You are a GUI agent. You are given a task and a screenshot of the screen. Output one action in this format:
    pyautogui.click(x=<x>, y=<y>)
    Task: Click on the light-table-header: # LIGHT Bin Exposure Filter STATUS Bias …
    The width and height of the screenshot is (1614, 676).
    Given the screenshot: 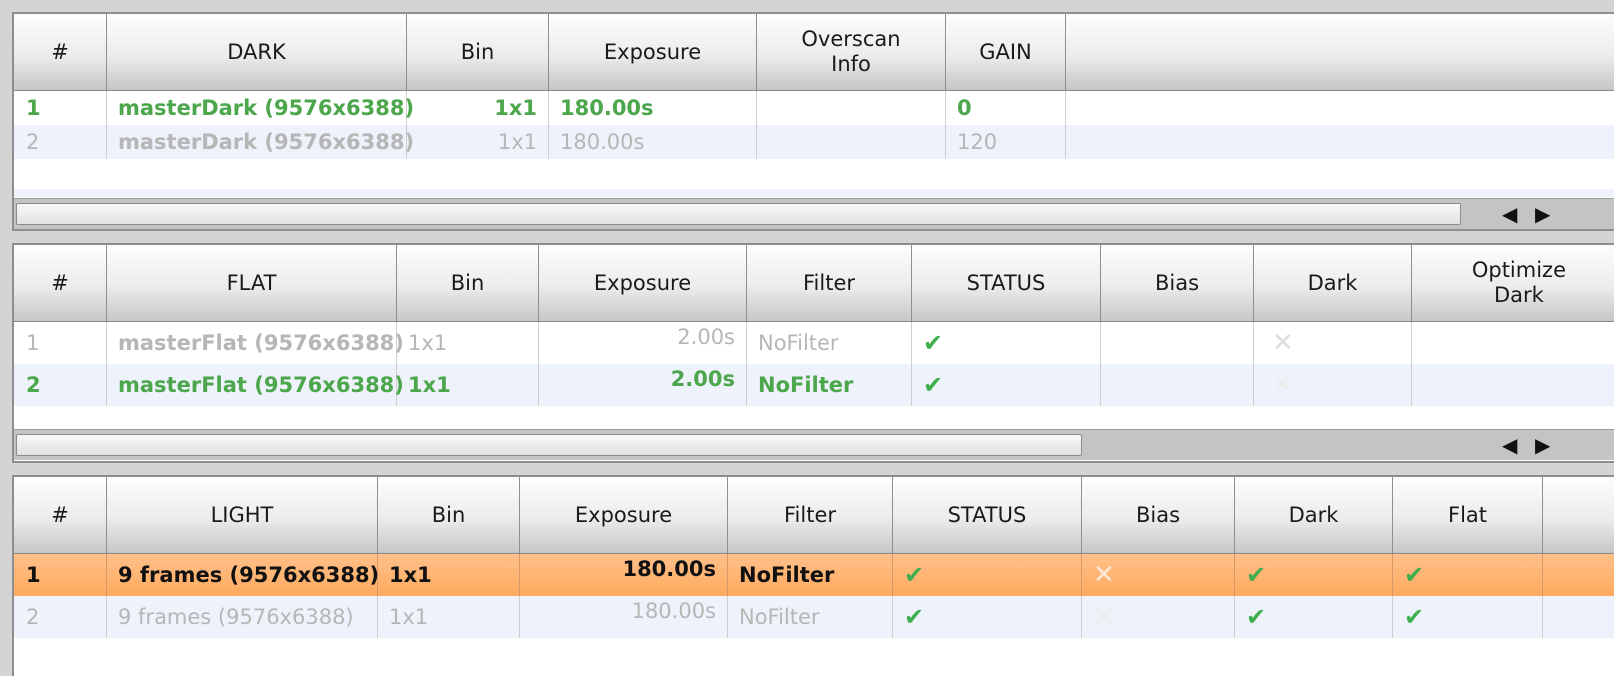 What is the action you would take?
    pyautogui.click(x=814, y=515)
    